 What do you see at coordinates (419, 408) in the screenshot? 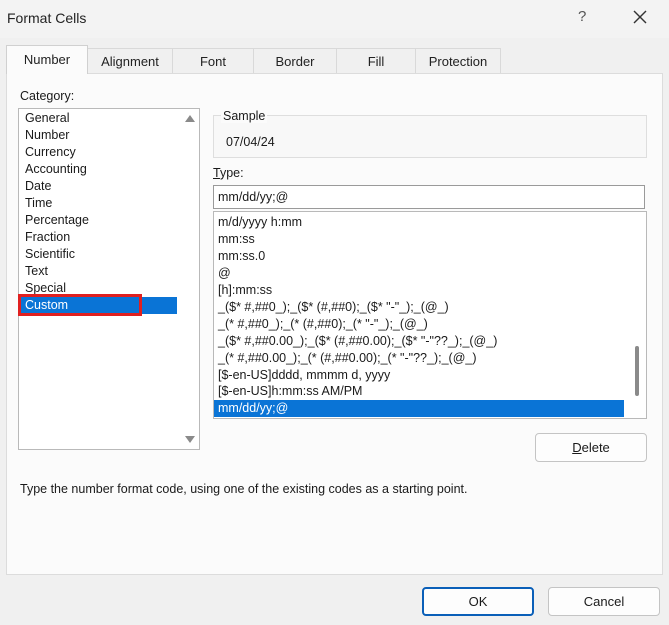
I see `format-item-selected: mm/dd/yy;@` at bounding box center [419, 408].